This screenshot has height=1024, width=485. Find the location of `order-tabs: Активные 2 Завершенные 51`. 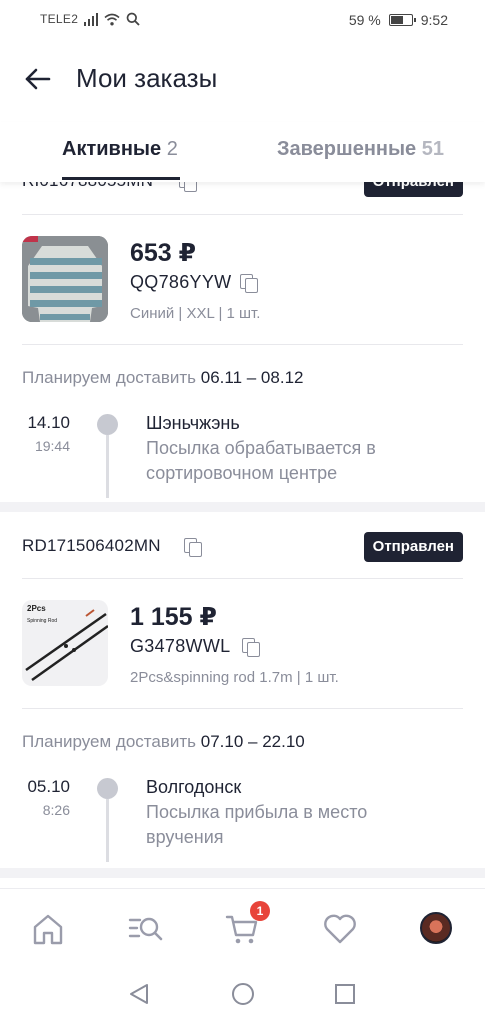

order-tabs: Активные 2 Завершенные 51 is located at coordinates (242, 152).